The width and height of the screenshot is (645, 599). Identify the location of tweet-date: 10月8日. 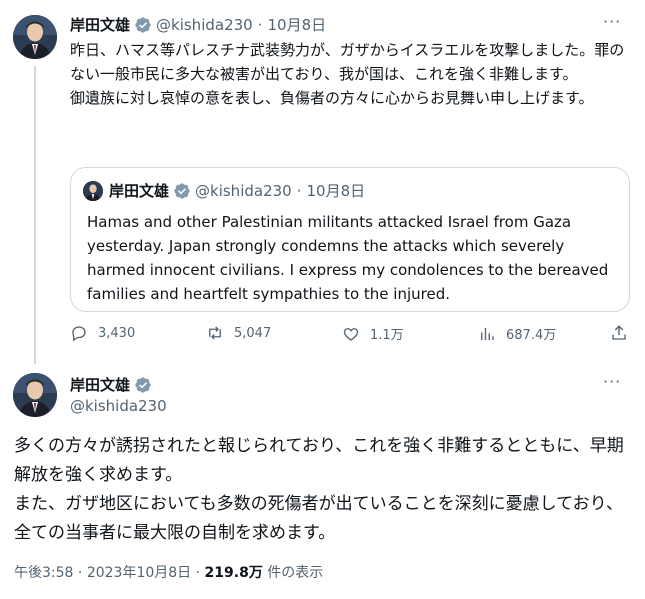
(296, 24).